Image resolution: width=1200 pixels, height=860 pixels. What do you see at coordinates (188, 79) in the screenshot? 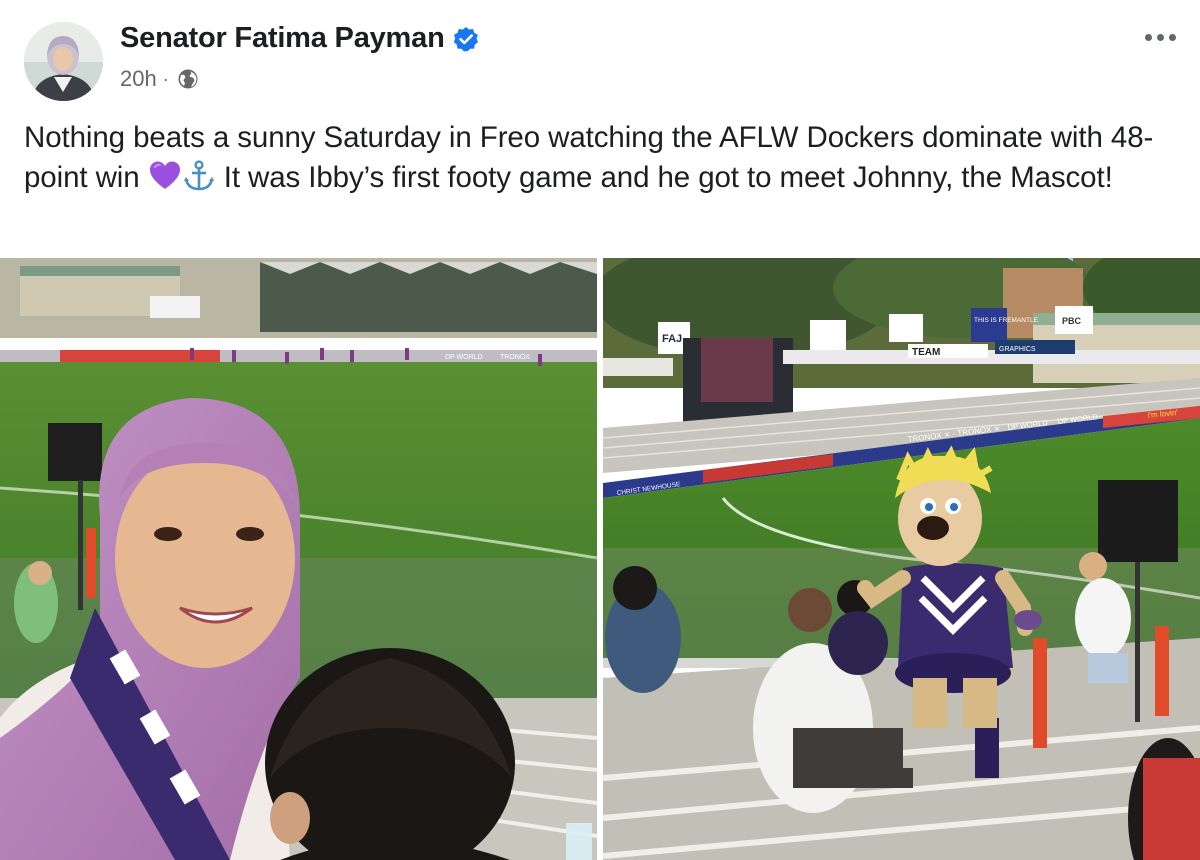
I see `globe-icon` at bounding box center [188, 79].